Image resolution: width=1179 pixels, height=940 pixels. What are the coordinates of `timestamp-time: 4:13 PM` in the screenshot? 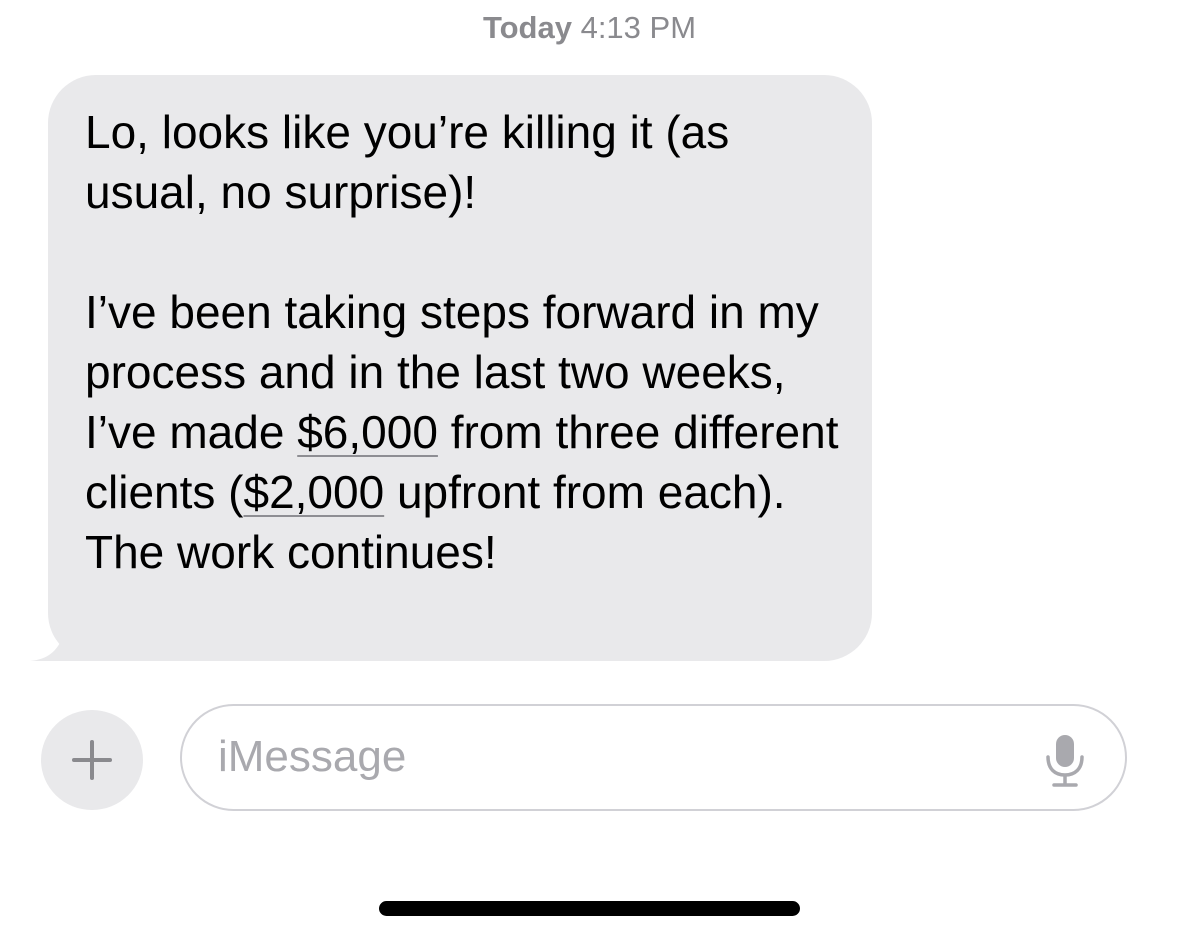 It's located at (638, 27).